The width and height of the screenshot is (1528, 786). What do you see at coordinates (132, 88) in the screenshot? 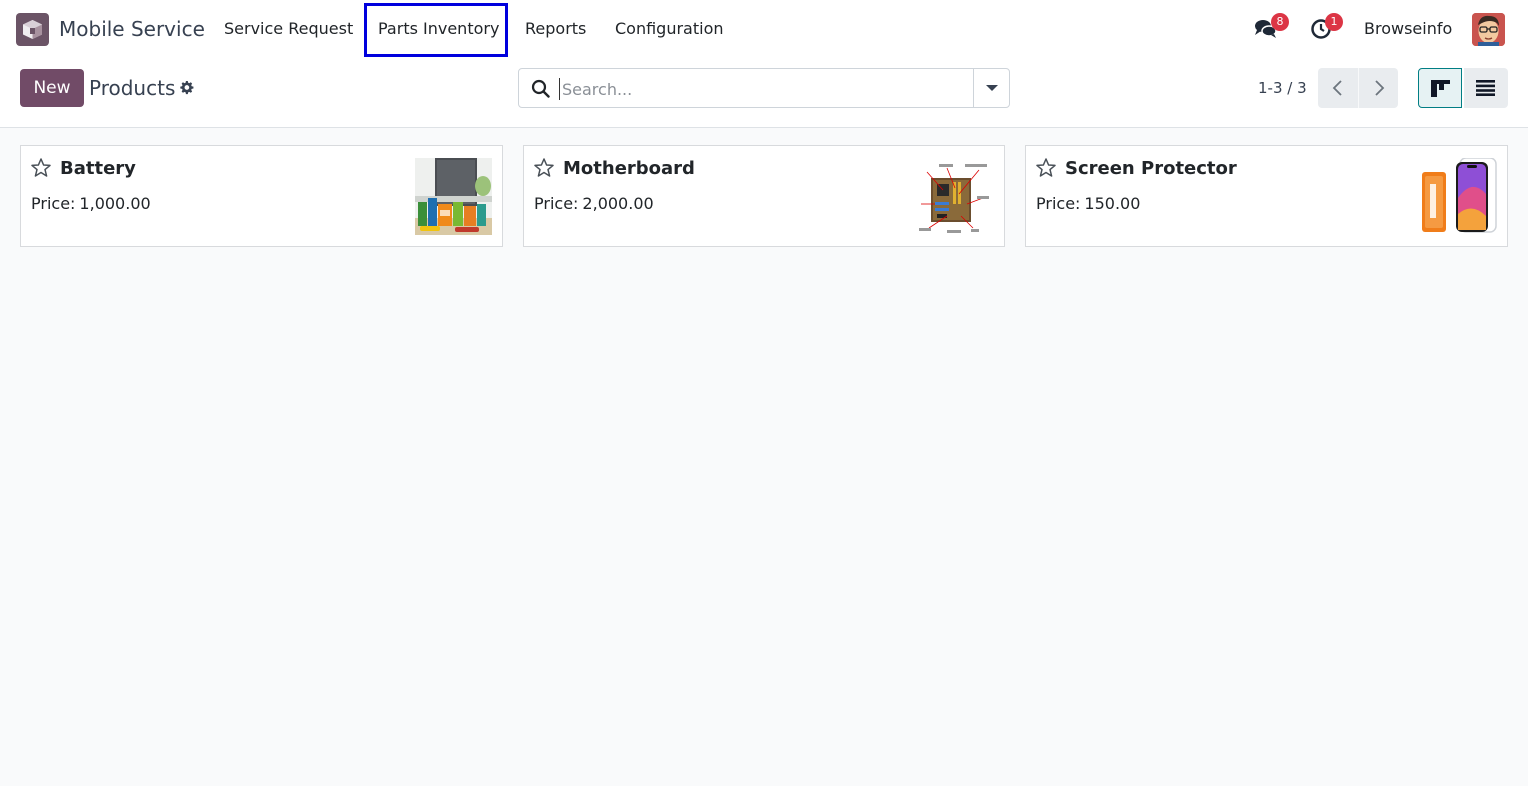
I see `page-title: Products` at bounding box center [132, 88].